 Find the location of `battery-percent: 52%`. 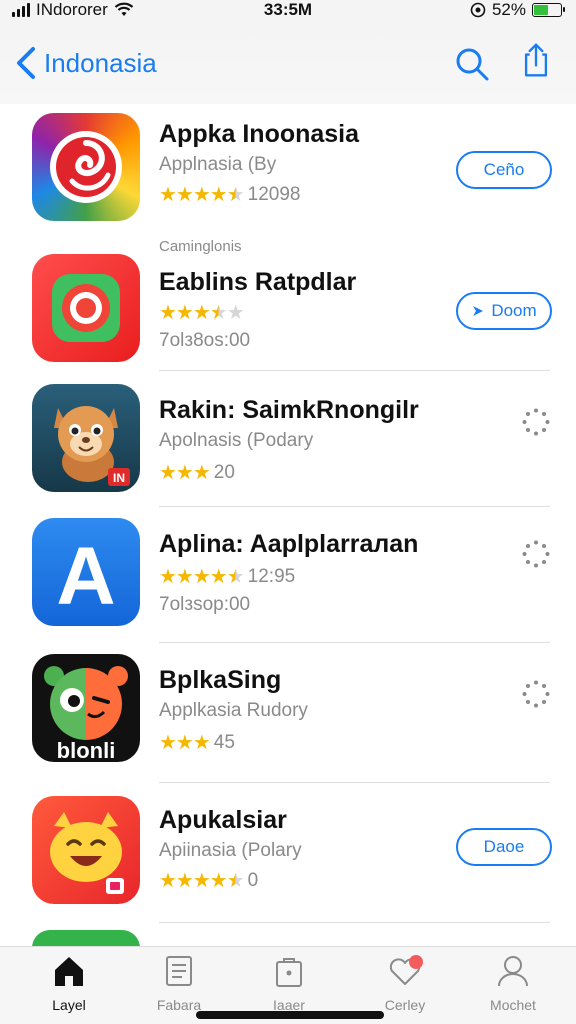

battery-percent: 52% is located at coordinates (508, 9).